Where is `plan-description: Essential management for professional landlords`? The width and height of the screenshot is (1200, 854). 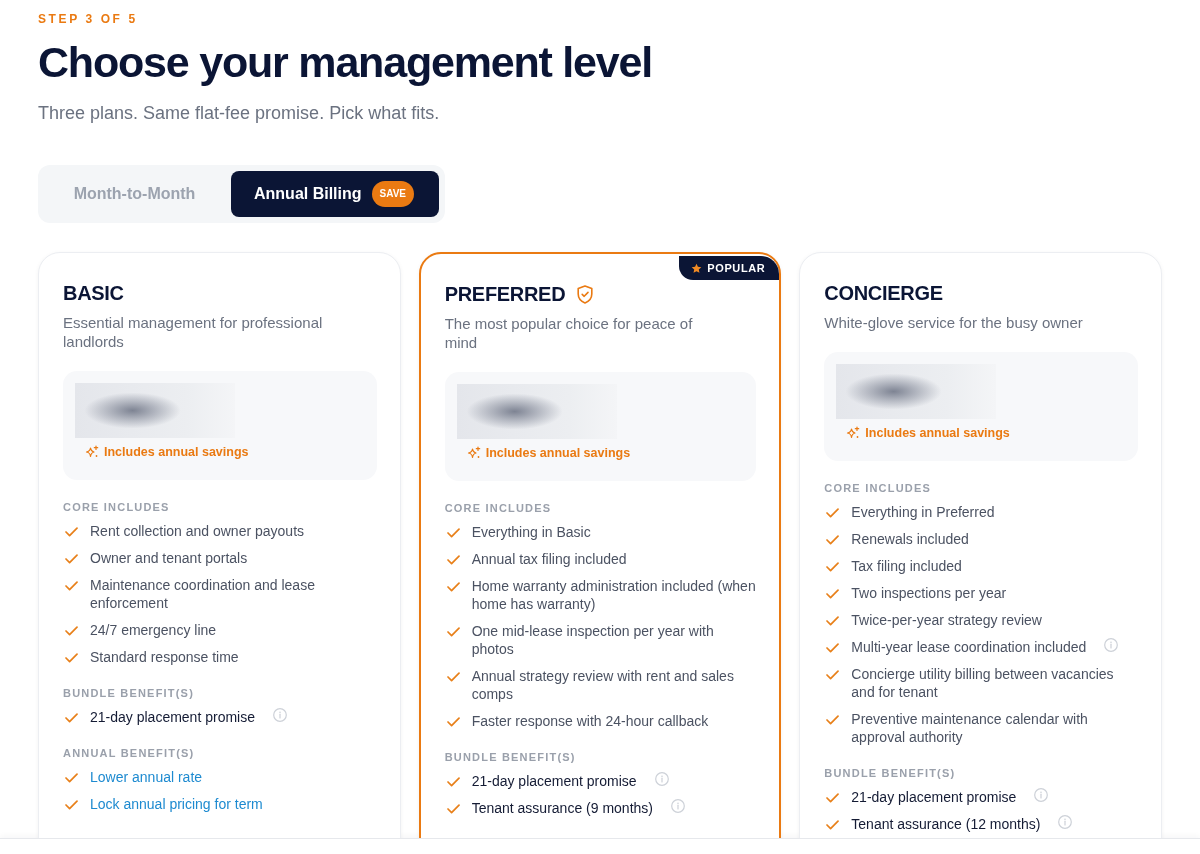 plan-description: Essential management for professional landlords is located at coordinates (193, 332).